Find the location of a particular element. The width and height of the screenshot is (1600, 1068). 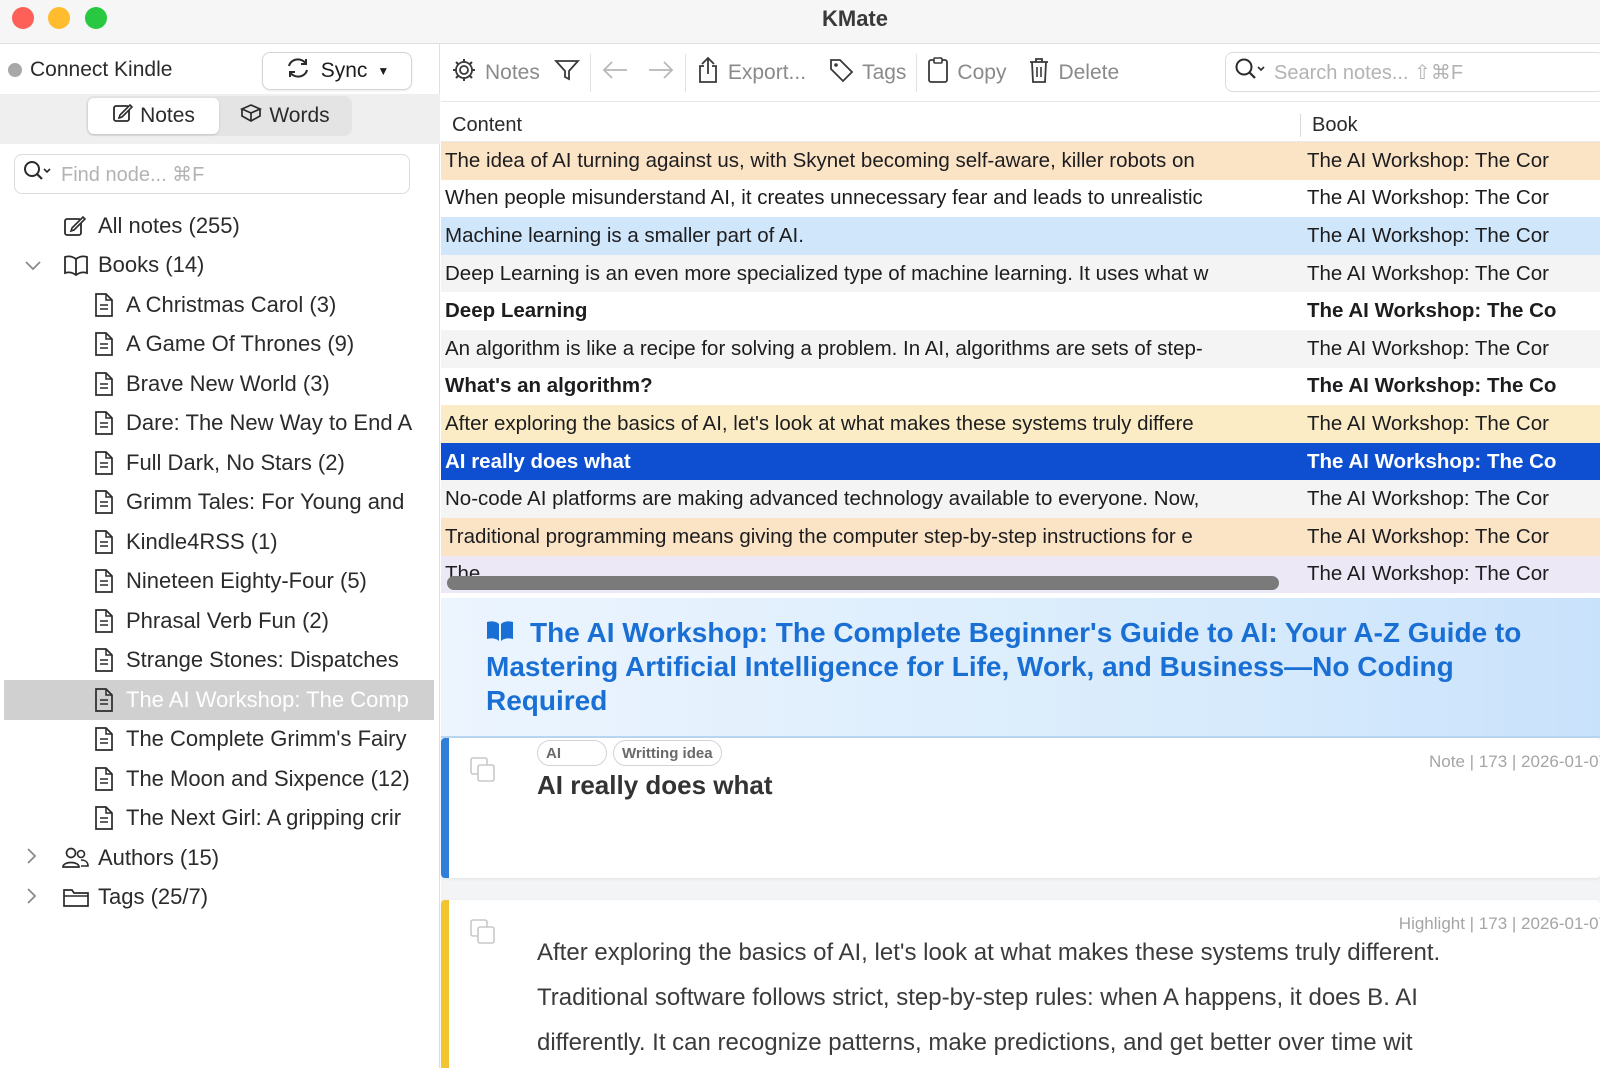

sync-label: Sync is located at coordinates (344, 70).